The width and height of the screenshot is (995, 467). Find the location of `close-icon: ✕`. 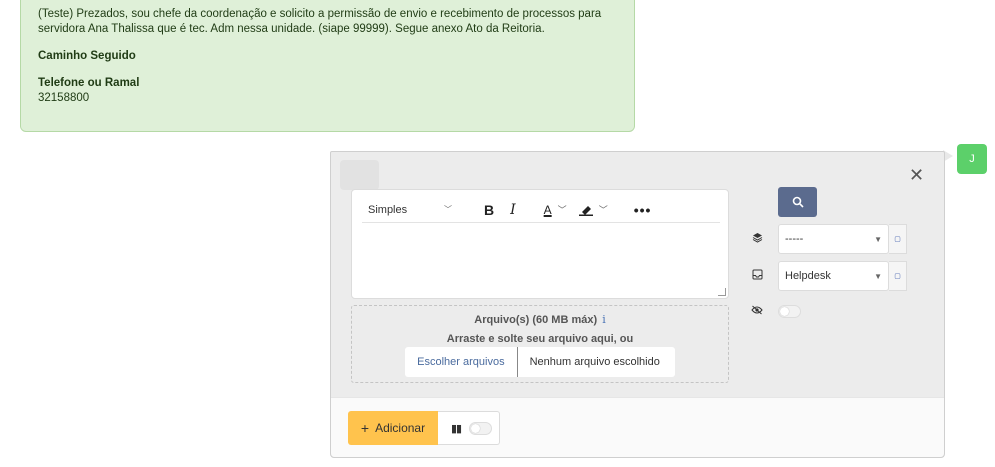

close-icon: ✕ is located at coordinates (917, 175).